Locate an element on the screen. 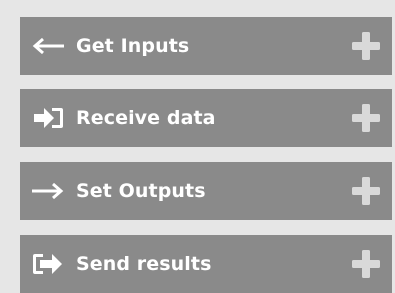 The image size is (395, 293). panel-label: Send results is located at coordinates (144, 264).